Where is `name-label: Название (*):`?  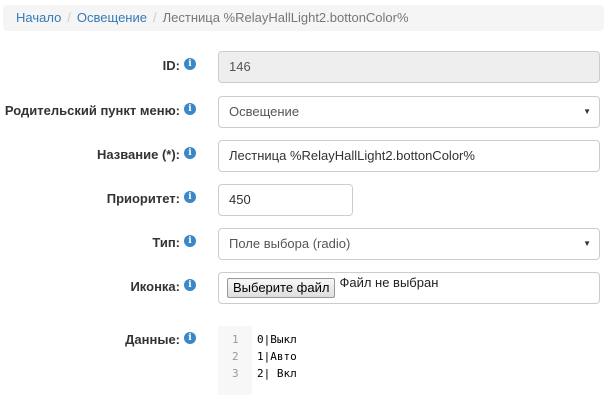
name-label: Название (*): is located at coordinates (138, 154).